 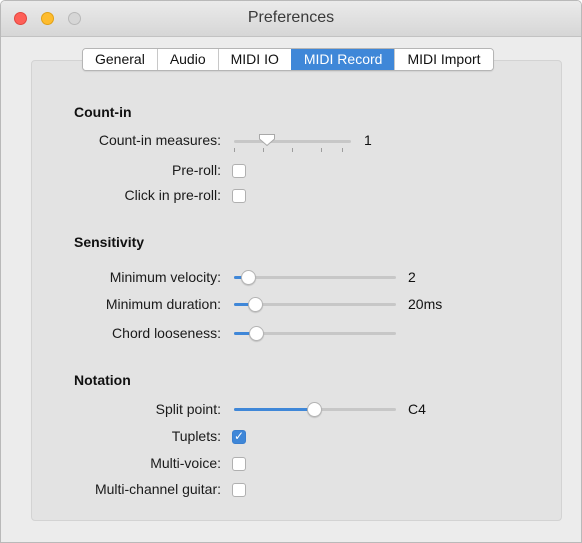 I want to click on tab-midi-io: MIDI IO, so click(x=254, y=59).